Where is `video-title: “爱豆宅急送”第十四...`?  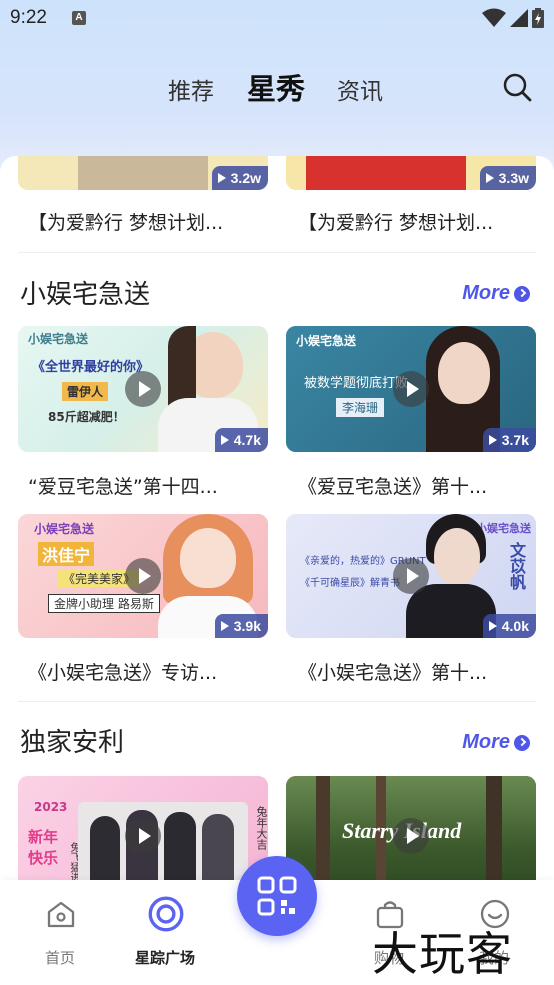 video-title: “爱豆宅急送”第十四... is located at coordinates (153, 485).